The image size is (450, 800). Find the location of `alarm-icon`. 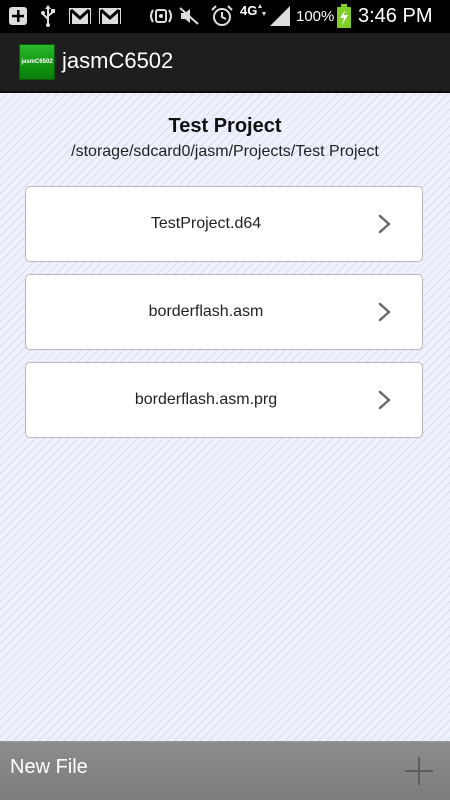

alarm-icon is located at coordinates (222, 15).